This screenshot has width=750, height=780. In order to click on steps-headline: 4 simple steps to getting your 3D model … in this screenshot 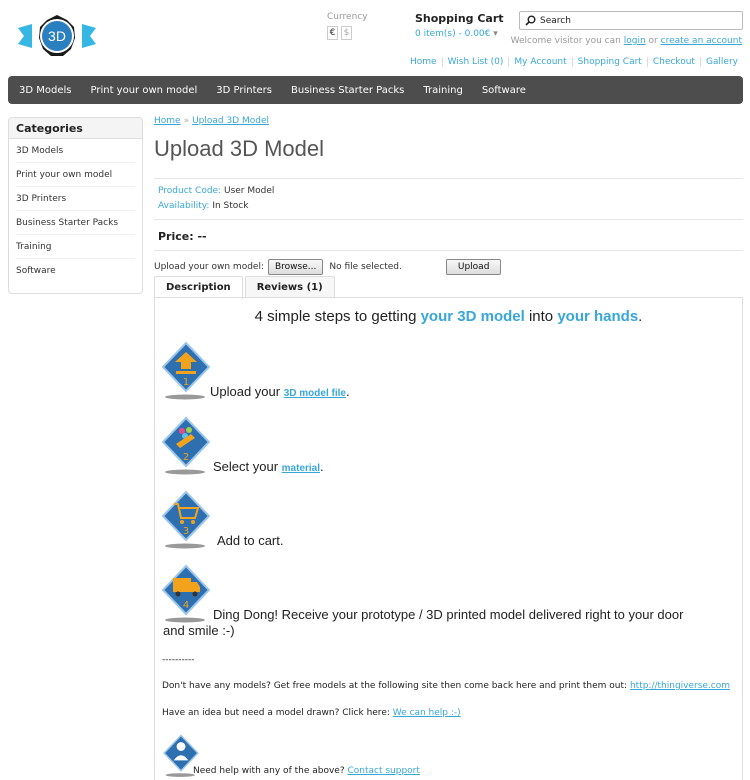, I will do `click(448, 316)`.